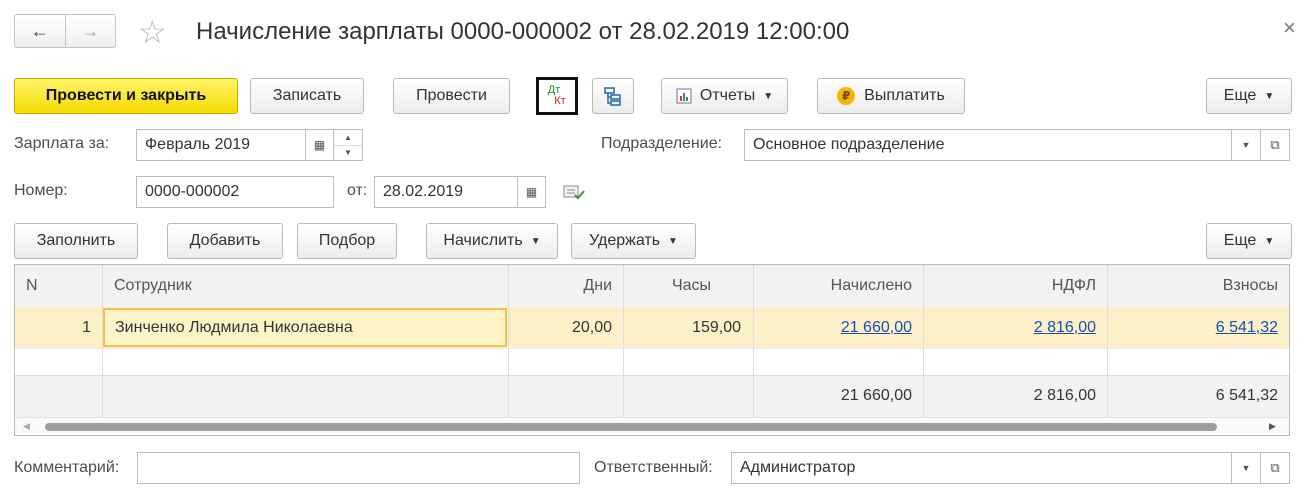 The image size is (1314, 498). I want to click on reports-label: Отчеты, so click(727, 95).